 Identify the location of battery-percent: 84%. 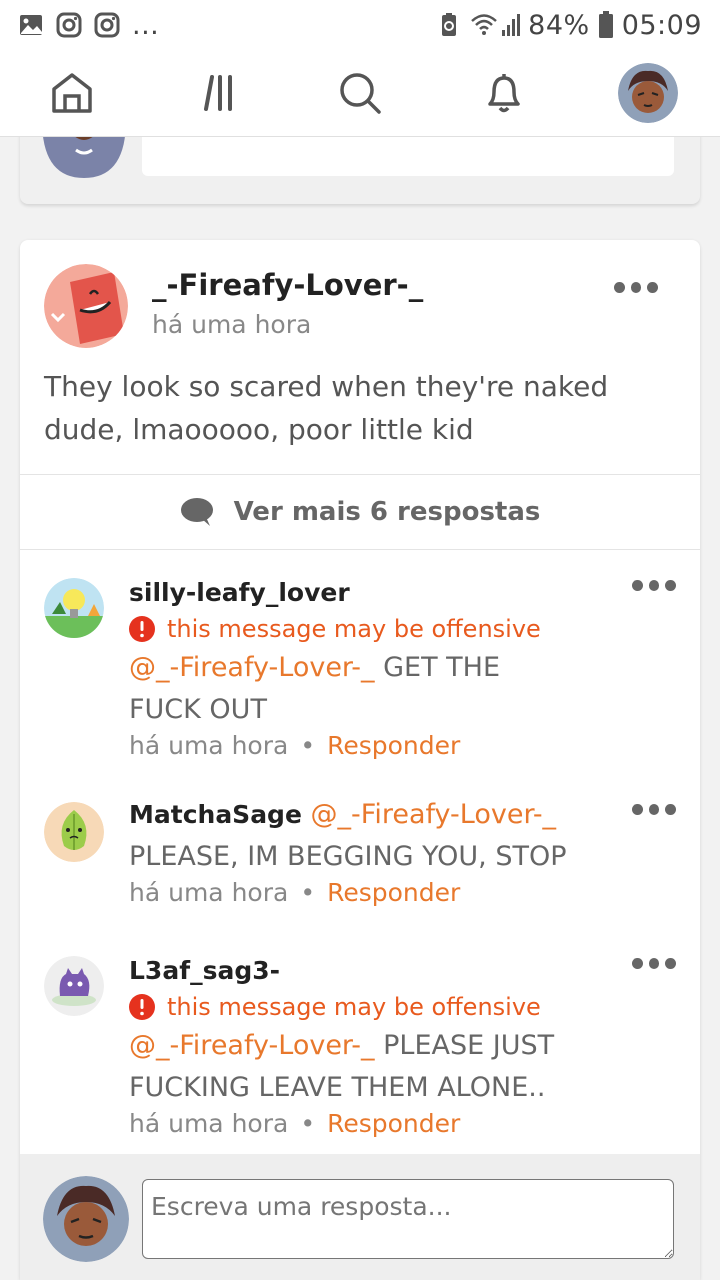
(559, 25).